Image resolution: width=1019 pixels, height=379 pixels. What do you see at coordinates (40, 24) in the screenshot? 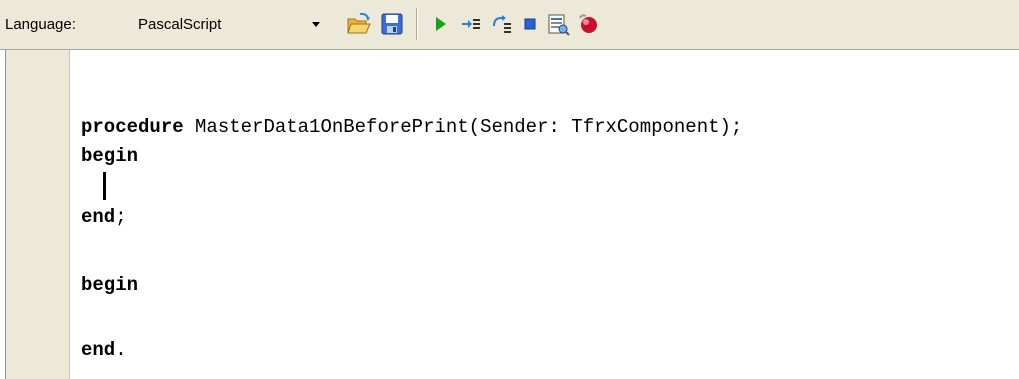
I see `language-label: Language:` at bounding box center [40, 24].